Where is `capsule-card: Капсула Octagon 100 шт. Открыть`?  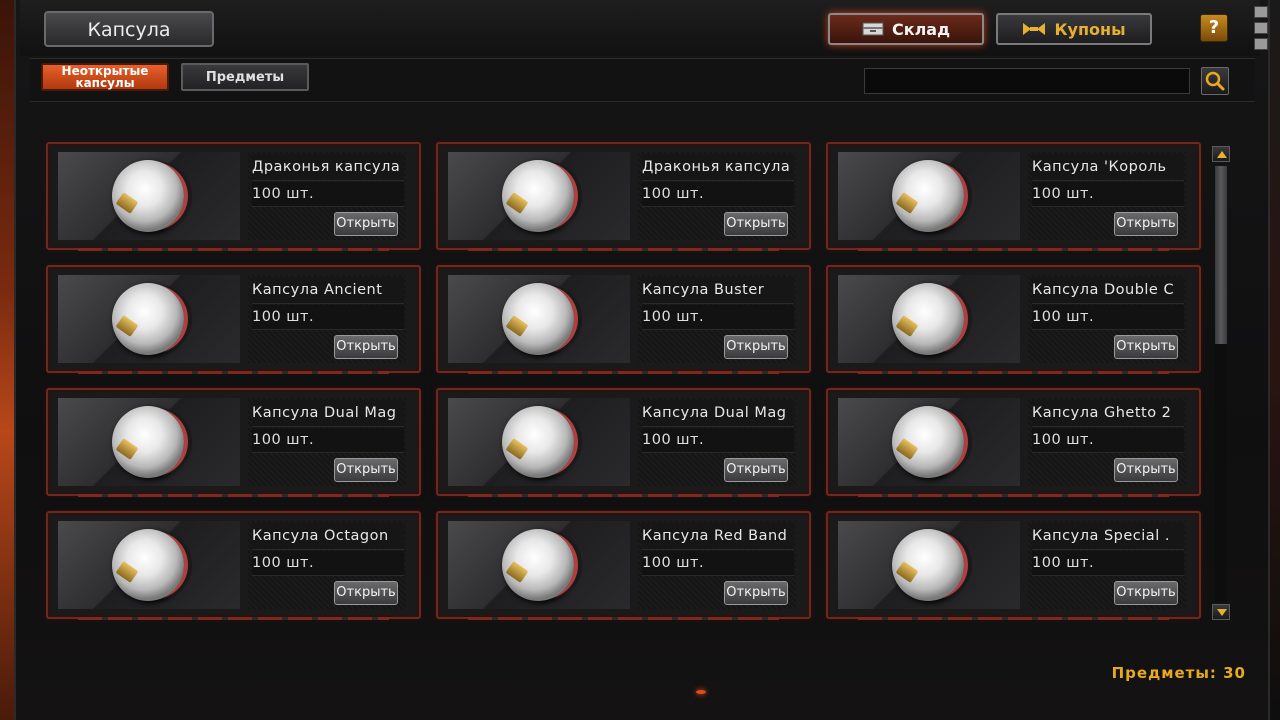
capsule-card: Капсула Octagon 100 шт. Открыть is located at coordinates (233, 565).